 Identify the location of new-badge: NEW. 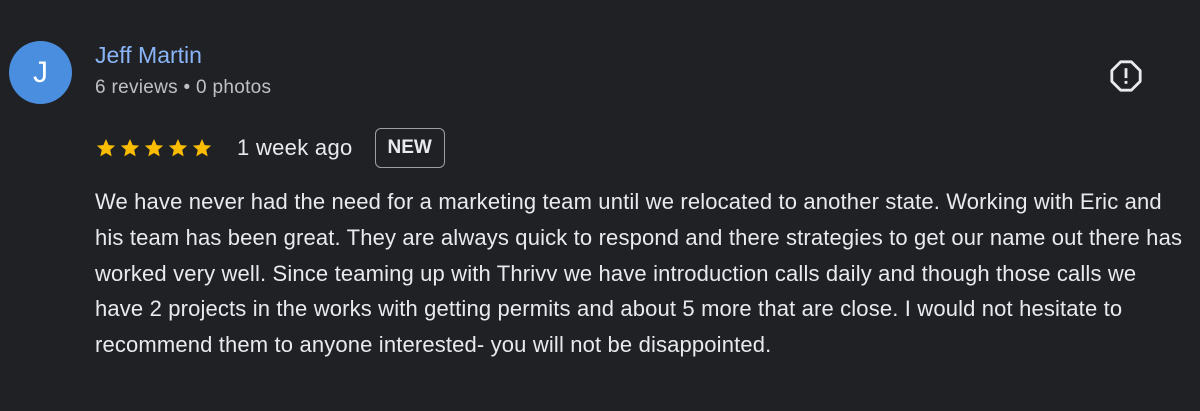
(409, 148).